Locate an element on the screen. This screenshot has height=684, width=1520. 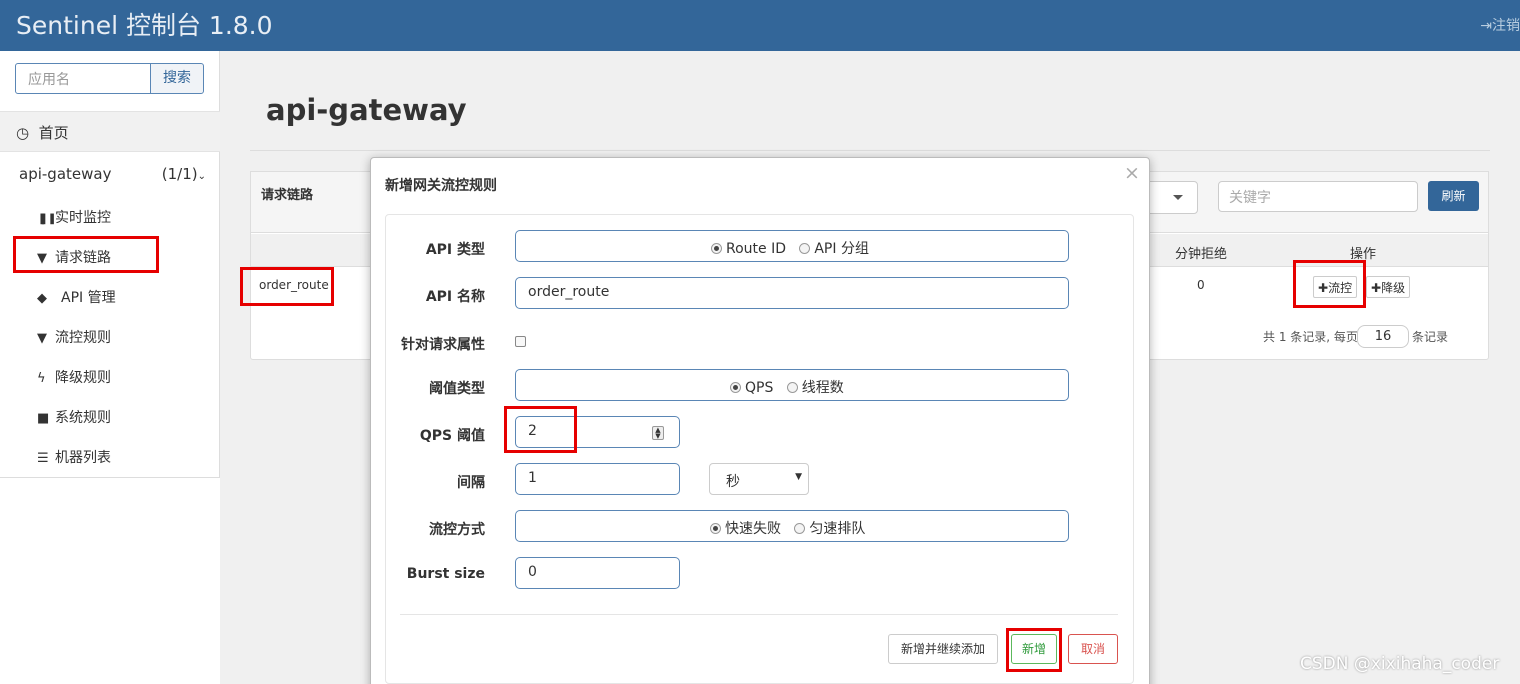
panel-title: 请求链路 is located at coordinates (287, 195).